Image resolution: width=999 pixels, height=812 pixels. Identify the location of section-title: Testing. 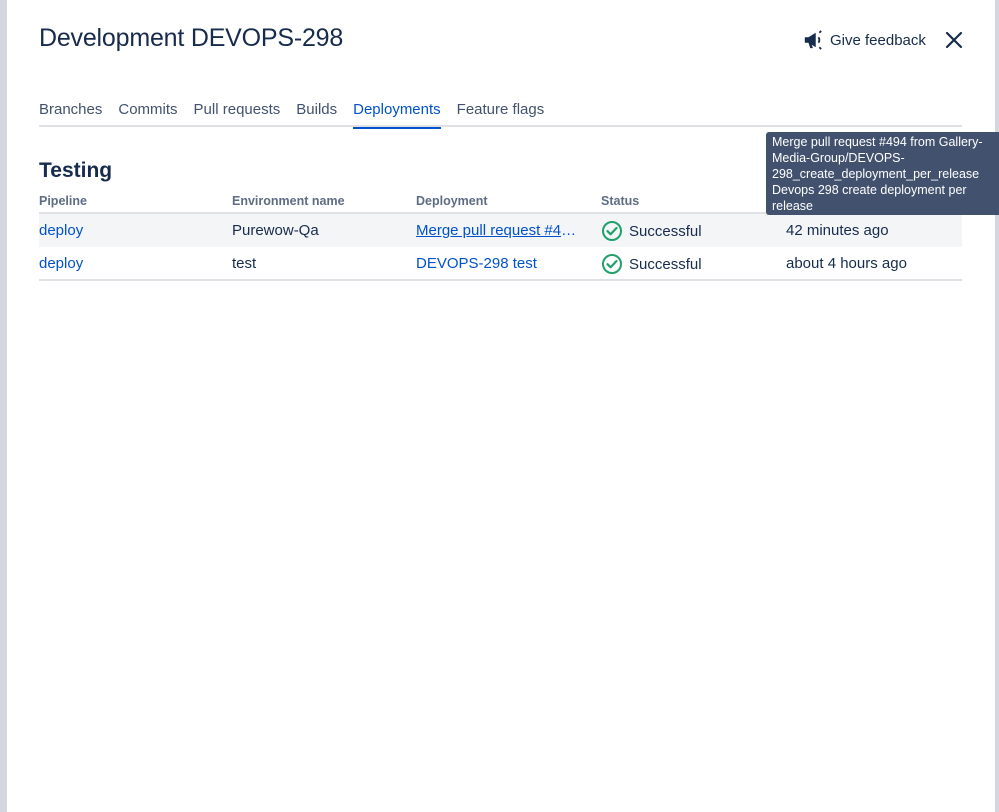
(76, 170).